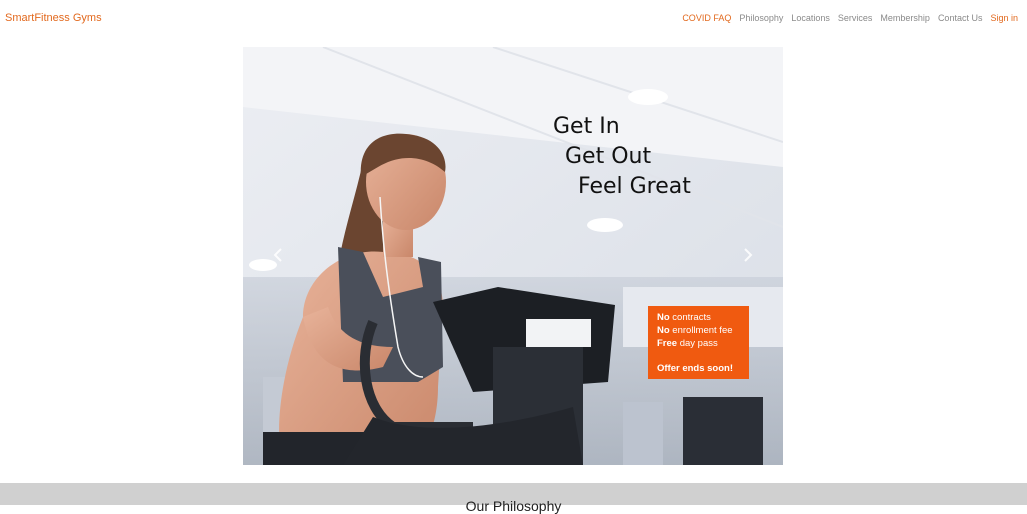  What do you see at coordinates (905, 18) in the screenshot?
I see `nav-membership: Membership` at bounding box center [905, 18].